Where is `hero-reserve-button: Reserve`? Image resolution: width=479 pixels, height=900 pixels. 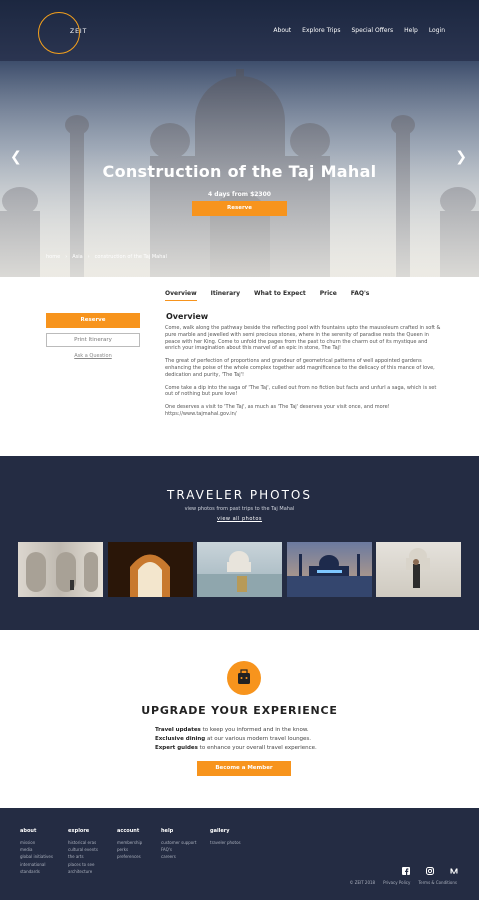 hero-reserve-button: Reserve is located at coordinates (239, 208).